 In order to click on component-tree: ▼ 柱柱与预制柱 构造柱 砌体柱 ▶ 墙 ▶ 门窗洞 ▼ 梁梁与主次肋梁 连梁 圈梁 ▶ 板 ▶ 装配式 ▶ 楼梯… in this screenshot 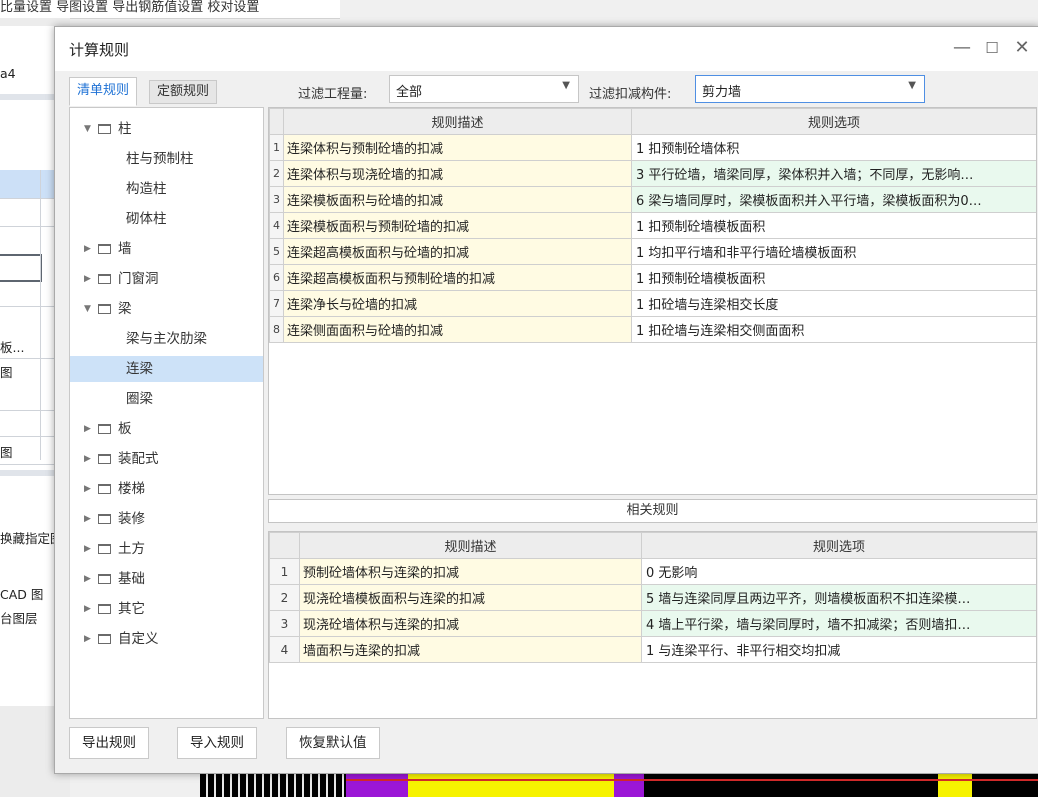, I will do `click(166, 413)`.